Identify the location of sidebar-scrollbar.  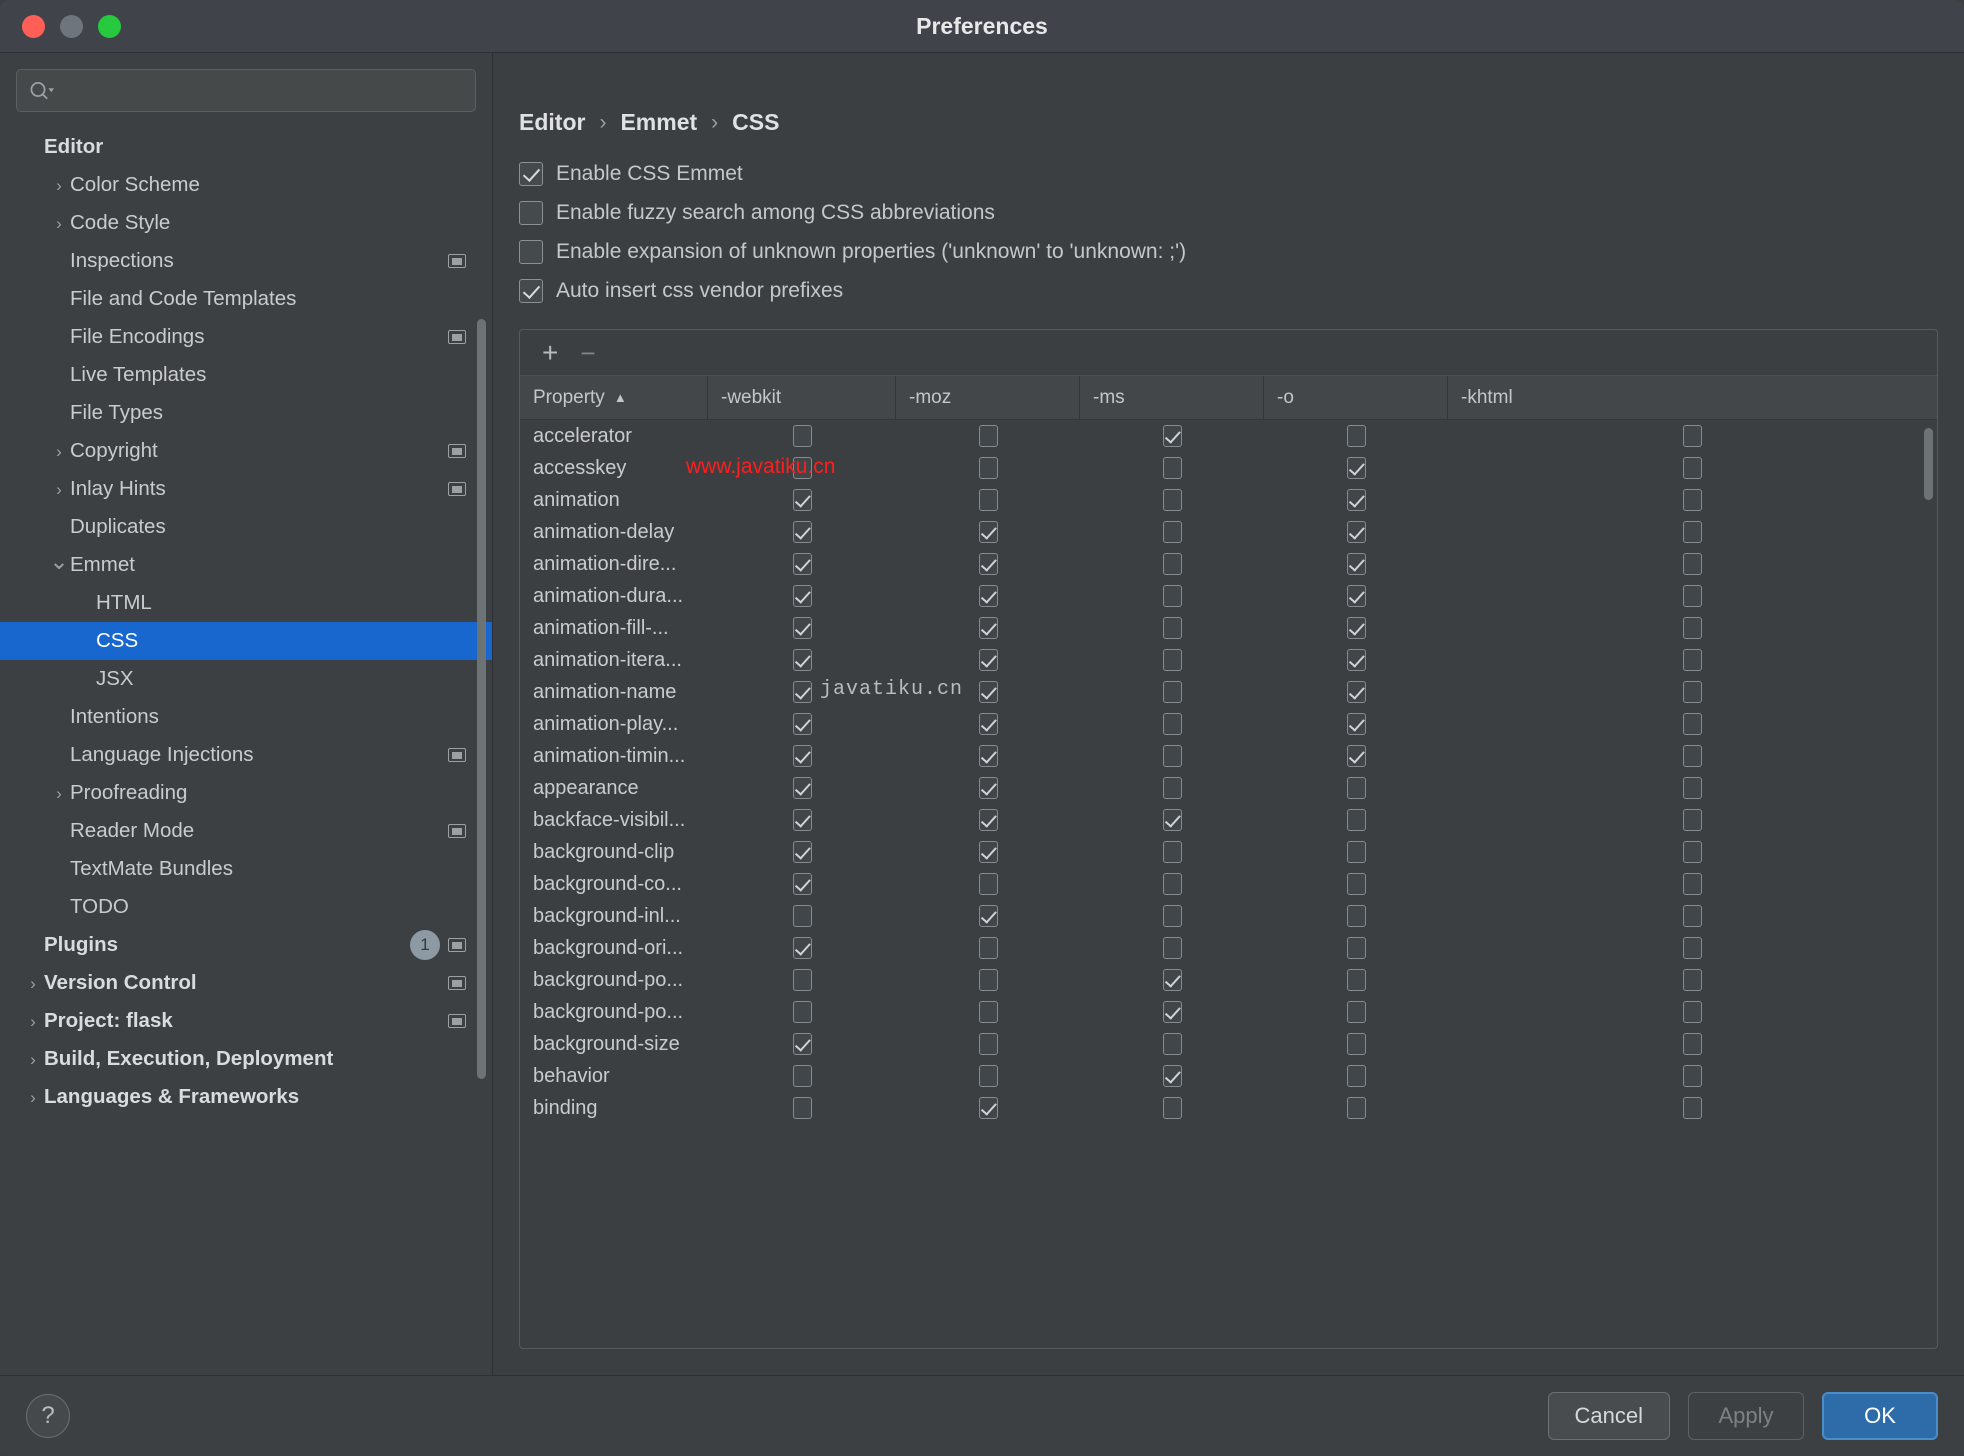
(481, 699).